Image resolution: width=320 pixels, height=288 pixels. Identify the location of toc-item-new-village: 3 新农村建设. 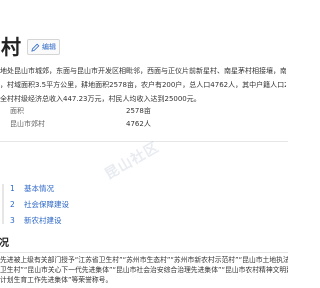
(70, 220).